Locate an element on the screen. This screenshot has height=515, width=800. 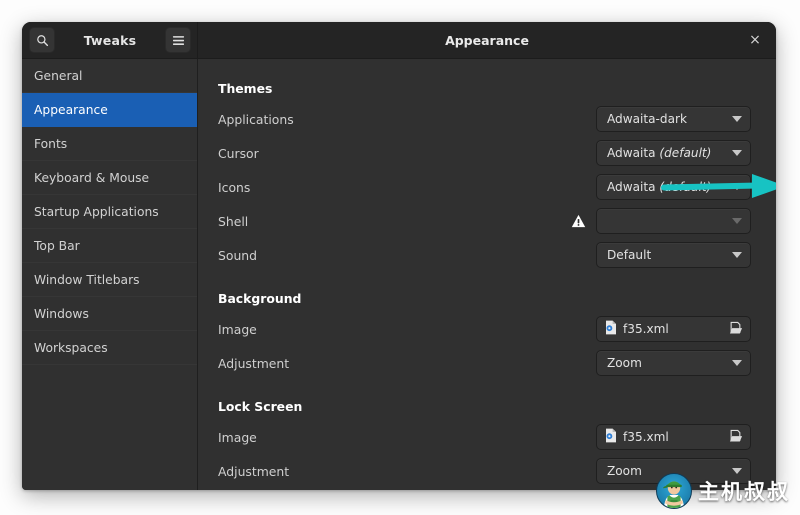
sidebar-item-keyboard-mouse: Keyboard & Mouse is located at coordinates (109, 178).